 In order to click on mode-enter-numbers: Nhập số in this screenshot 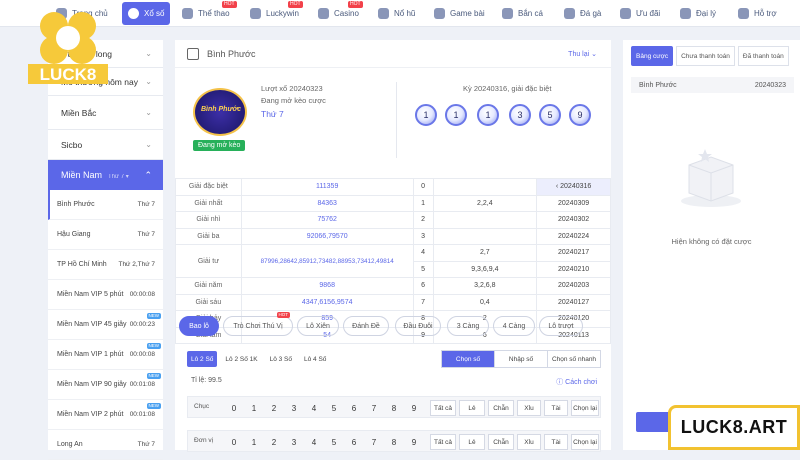, I will do `click(521, 359)`.